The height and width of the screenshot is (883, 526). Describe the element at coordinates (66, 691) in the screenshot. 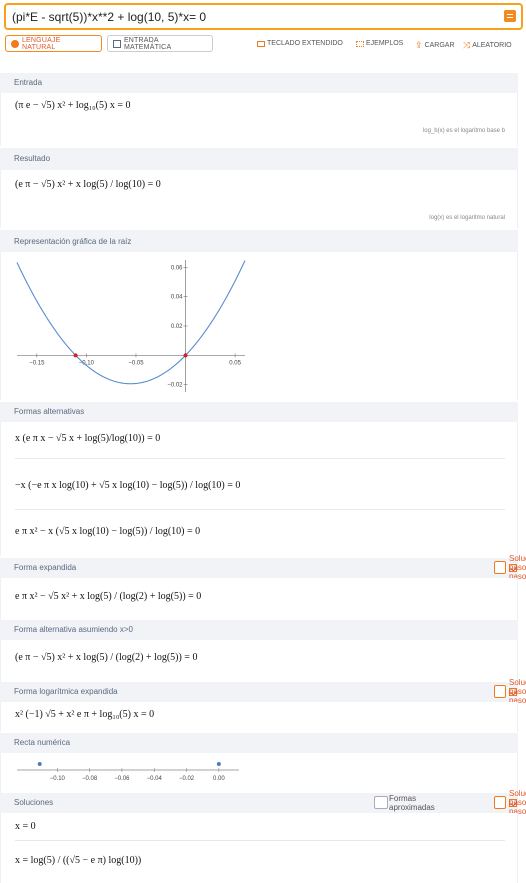

I see `section-title: Forma logarítmica expandida` at that location.